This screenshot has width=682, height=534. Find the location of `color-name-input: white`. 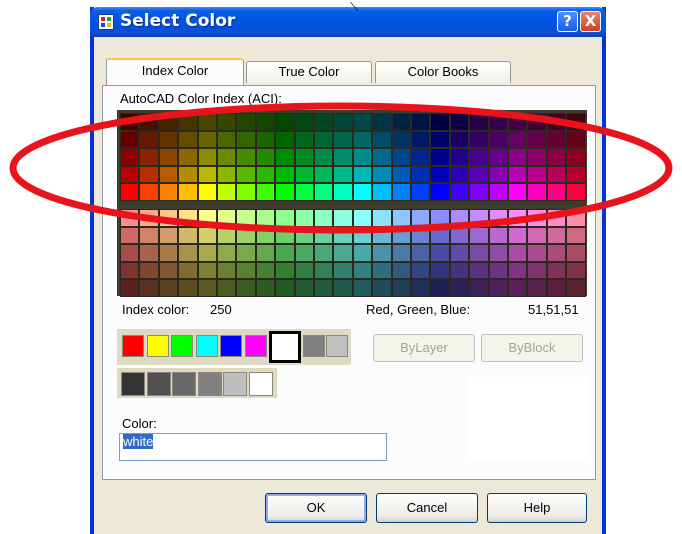

color-name-input: white is located at coordinates (253, 447).